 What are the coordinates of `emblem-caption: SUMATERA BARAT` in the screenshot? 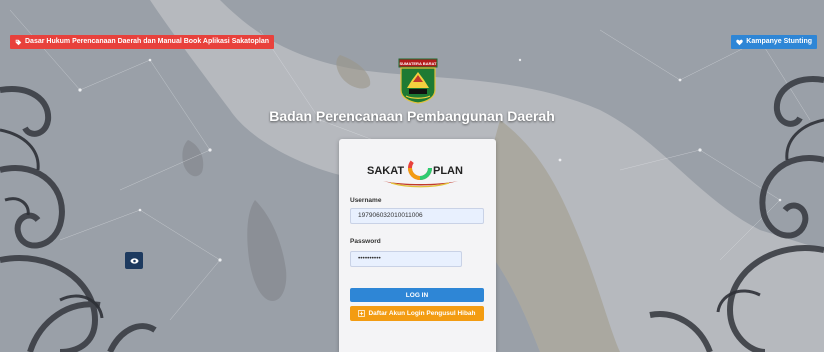 It's located at (418, 63).